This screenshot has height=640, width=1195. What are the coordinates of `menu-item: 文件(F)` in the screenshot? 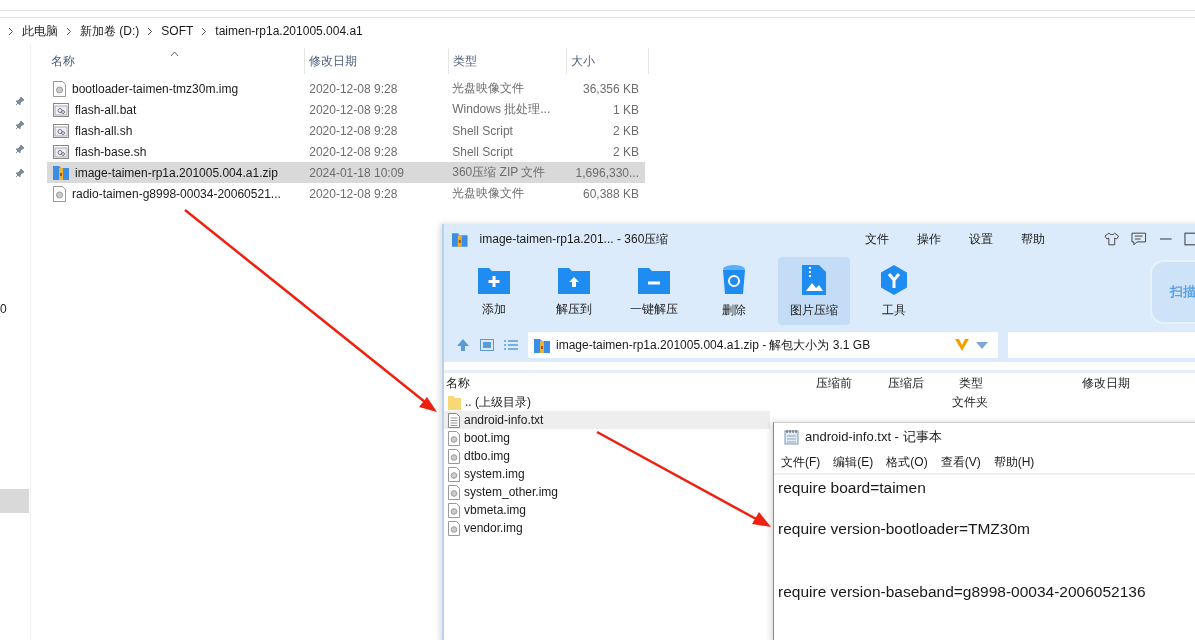 It's located at (801, 462).